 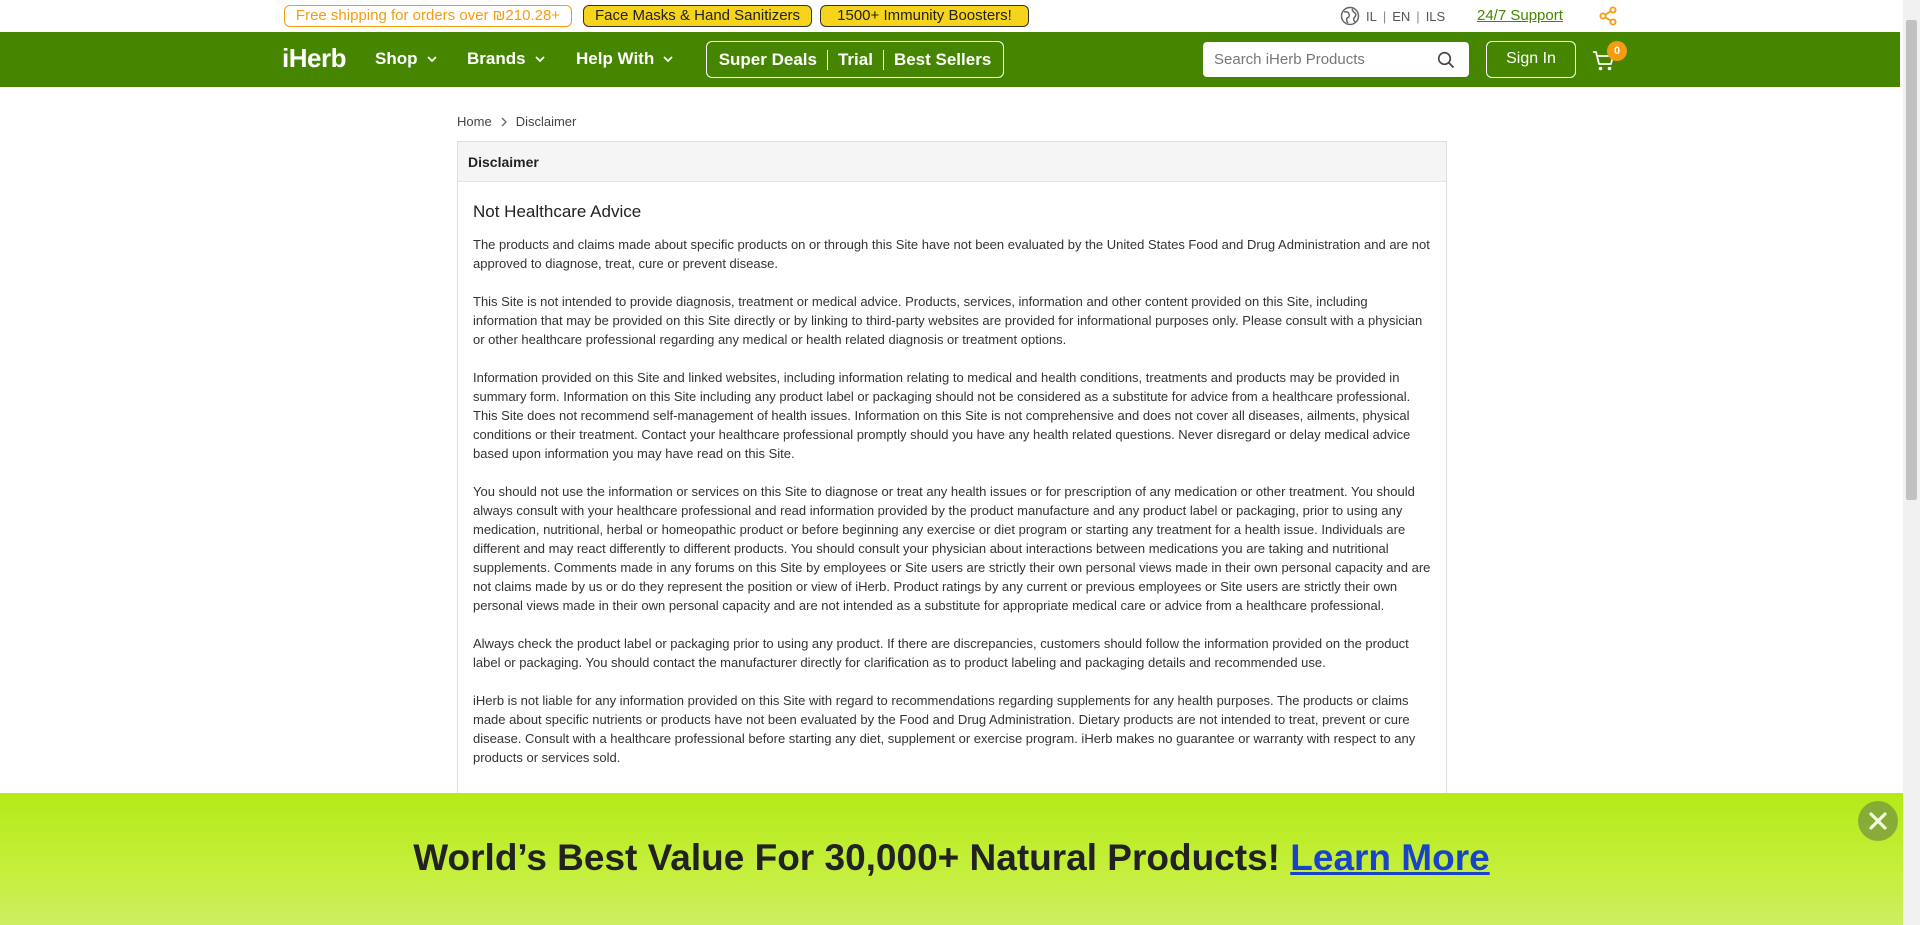 I want to click on immunity-boosters-pill: 1500+ Immunity Boosters!, so click(x=924, y=16).